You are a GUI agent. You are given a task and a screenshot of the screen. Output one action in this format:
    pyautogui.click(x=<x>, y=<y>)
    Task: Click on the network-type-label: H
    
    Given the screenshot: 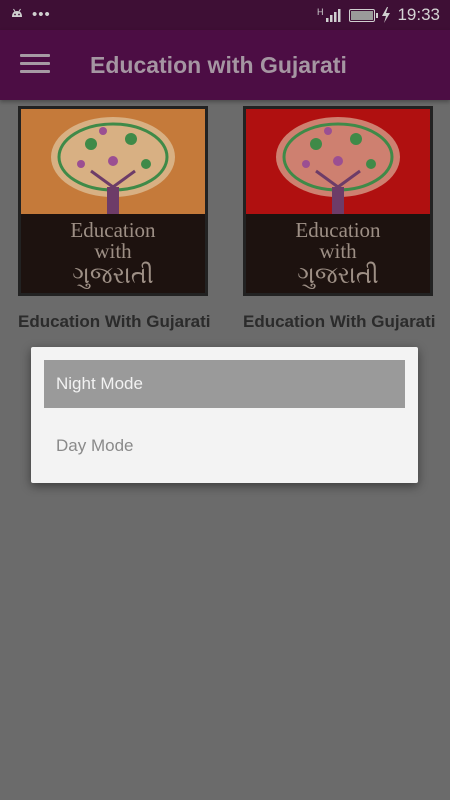 What is the action you would take?
    pyautogui.click(x=320, y=12)
    